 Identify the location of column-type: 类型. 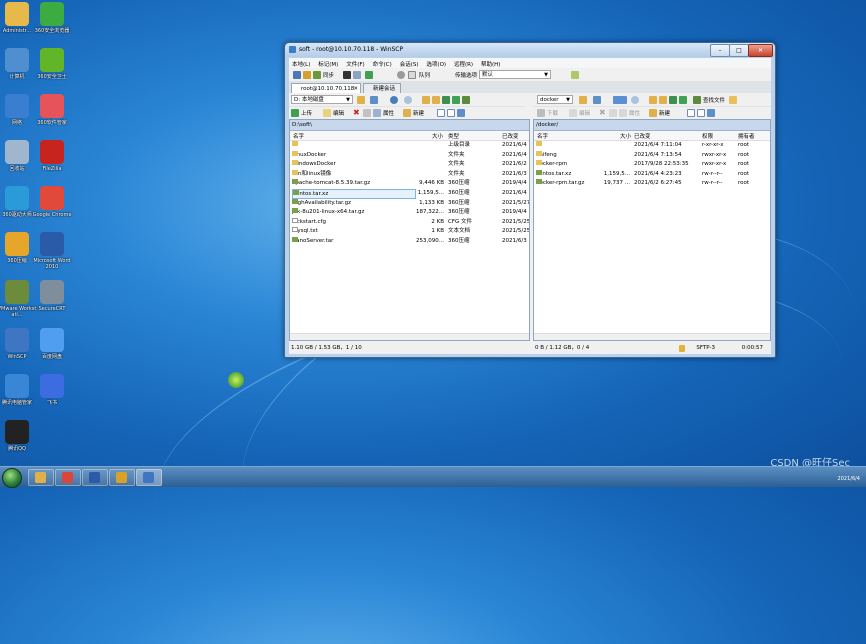
(453, 136).